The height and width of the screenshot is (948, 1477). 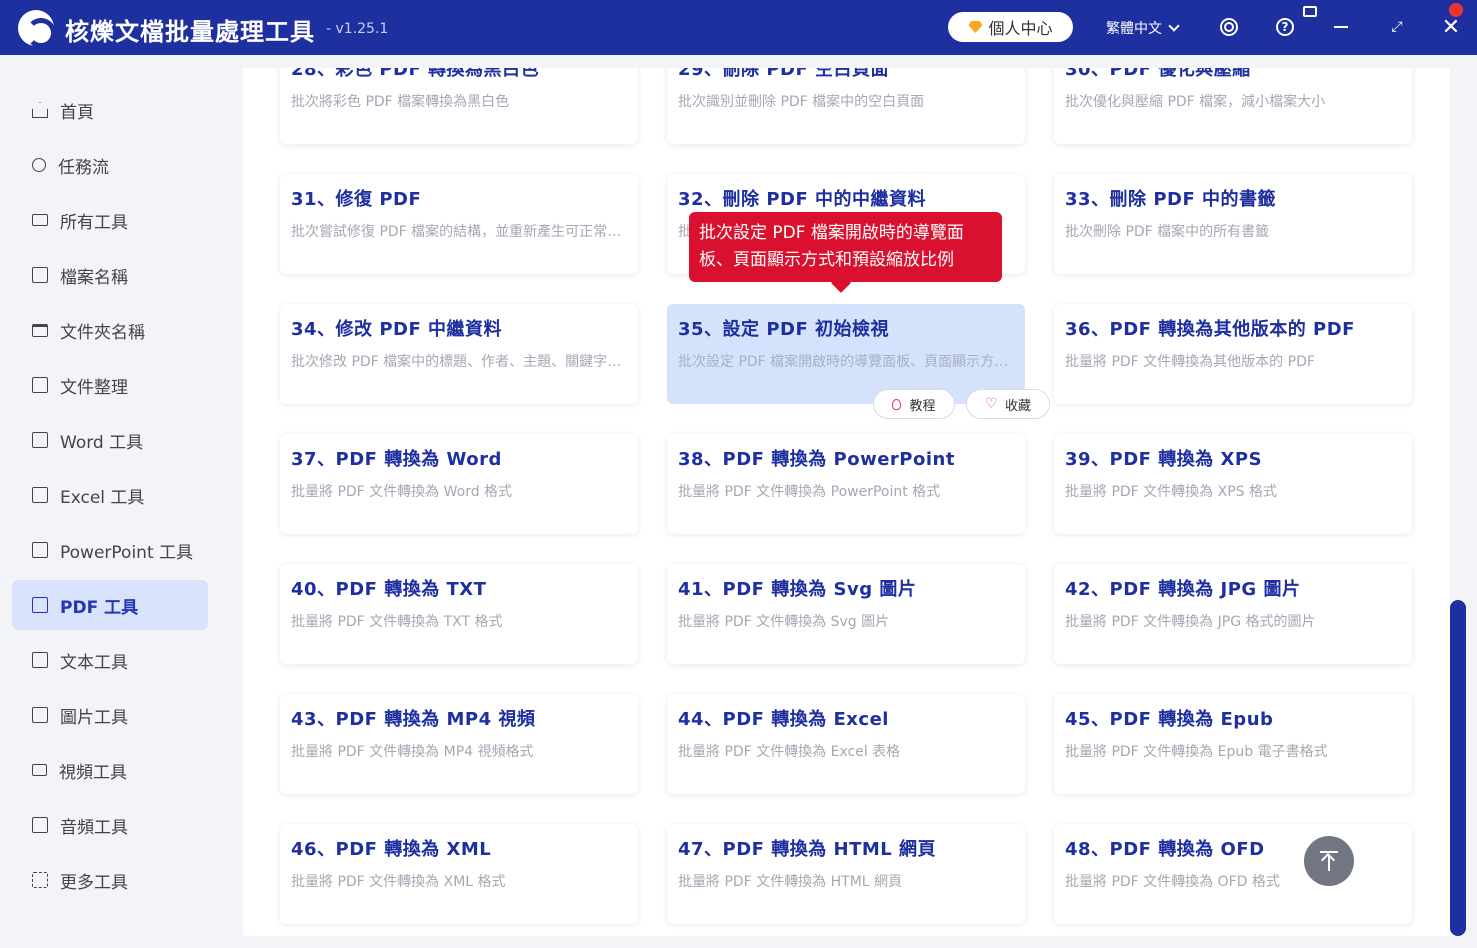 What do you see at coordinates (40, 385) in the screenshot?
I see `organize-icon` at bounding box center [40, 385].